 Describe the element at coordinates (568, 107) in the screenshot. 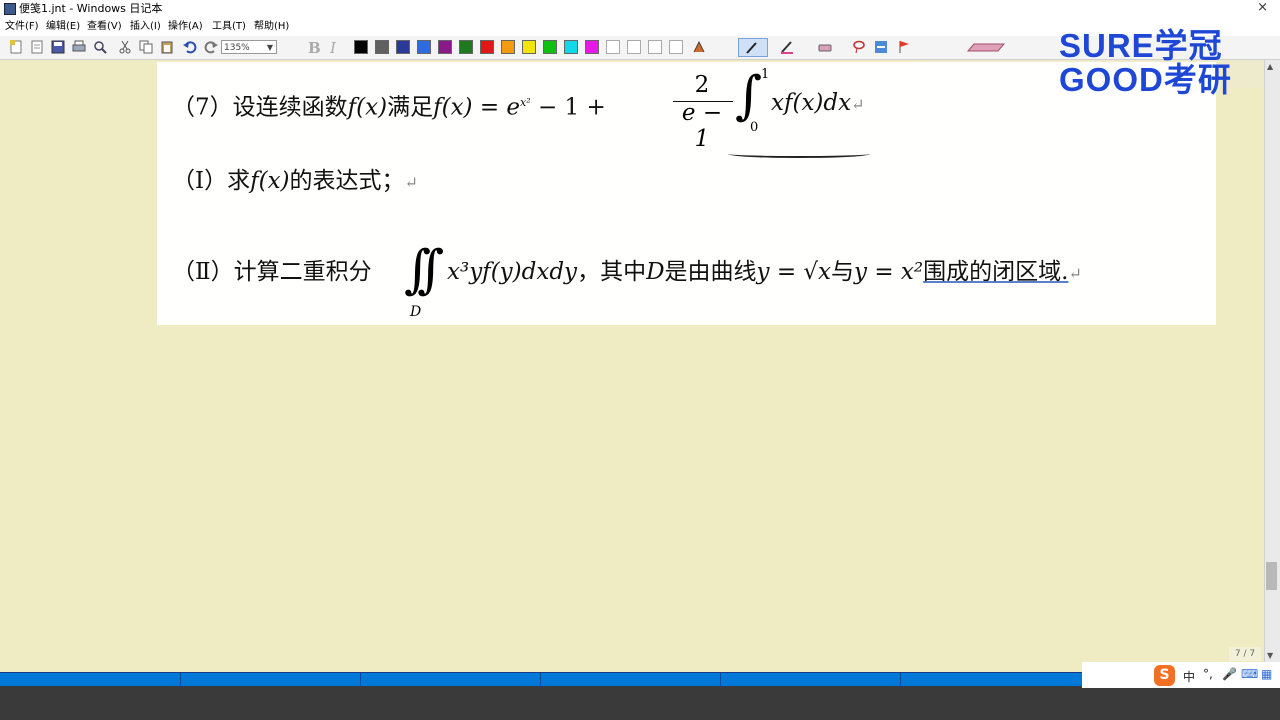

I see `q7-rest: − 1 +` at that location.